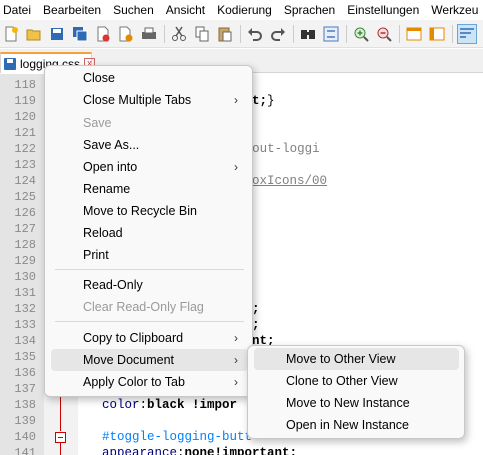 The width and height of the screenshot is (483, 455). I want to click on fold-toggle-icon, so click(60, 437).